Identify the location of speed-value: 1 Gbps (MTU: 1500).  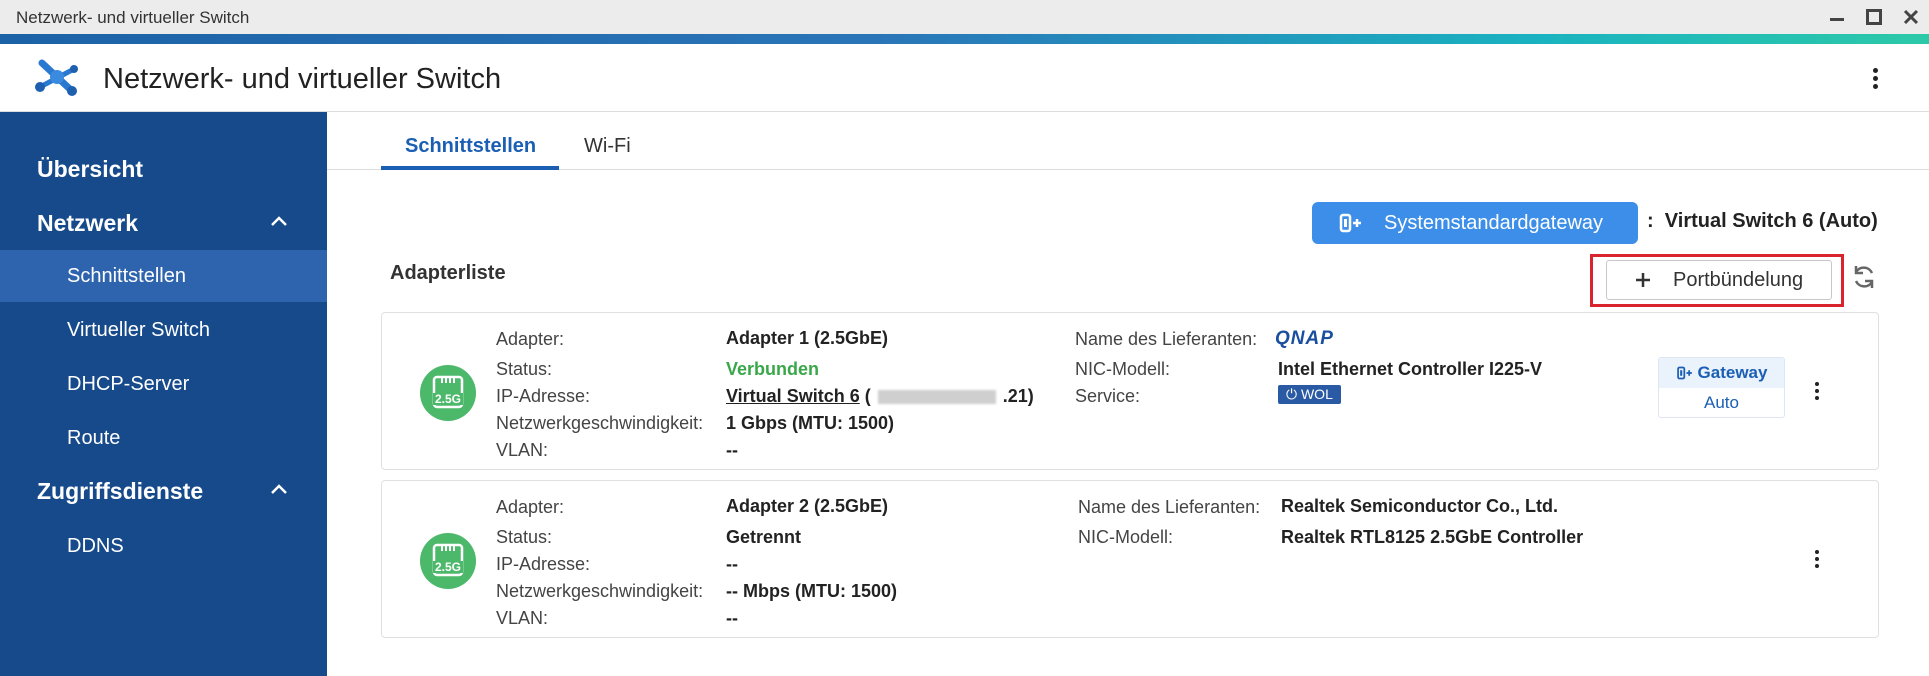
(810, 423).